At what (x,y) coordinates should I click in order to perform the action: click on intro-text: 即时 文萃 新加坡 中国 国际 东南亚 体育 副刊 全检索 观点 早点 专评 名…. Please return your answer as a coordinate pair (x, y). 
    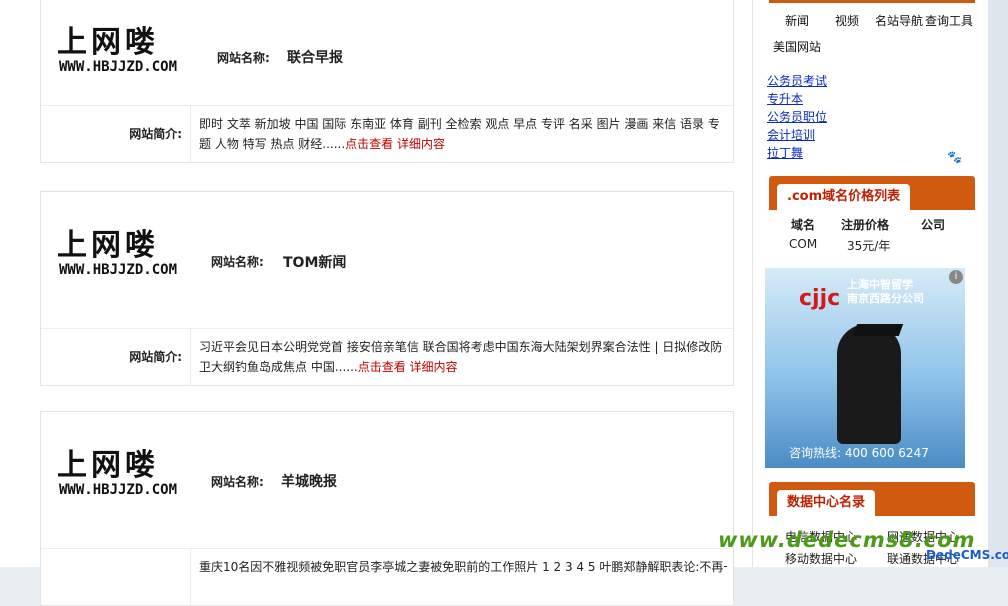
    Looking at the image, I should click on (463, 134).